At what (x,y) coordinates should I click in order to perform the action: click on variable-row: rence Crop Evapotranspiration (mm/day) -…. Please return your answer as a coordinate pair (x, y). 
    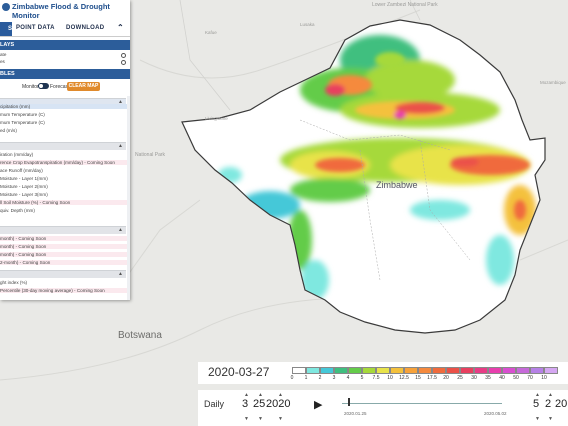
    Looking at the image, I should click on (64, 162).